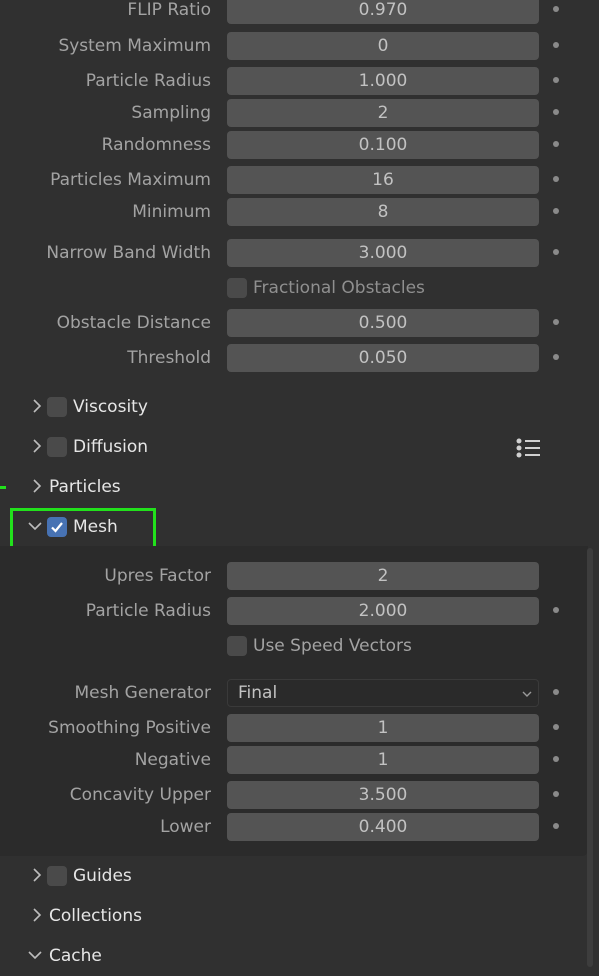 This screenshot has height=976, width=599. I want to click on edge-marker, so click(3, 487).